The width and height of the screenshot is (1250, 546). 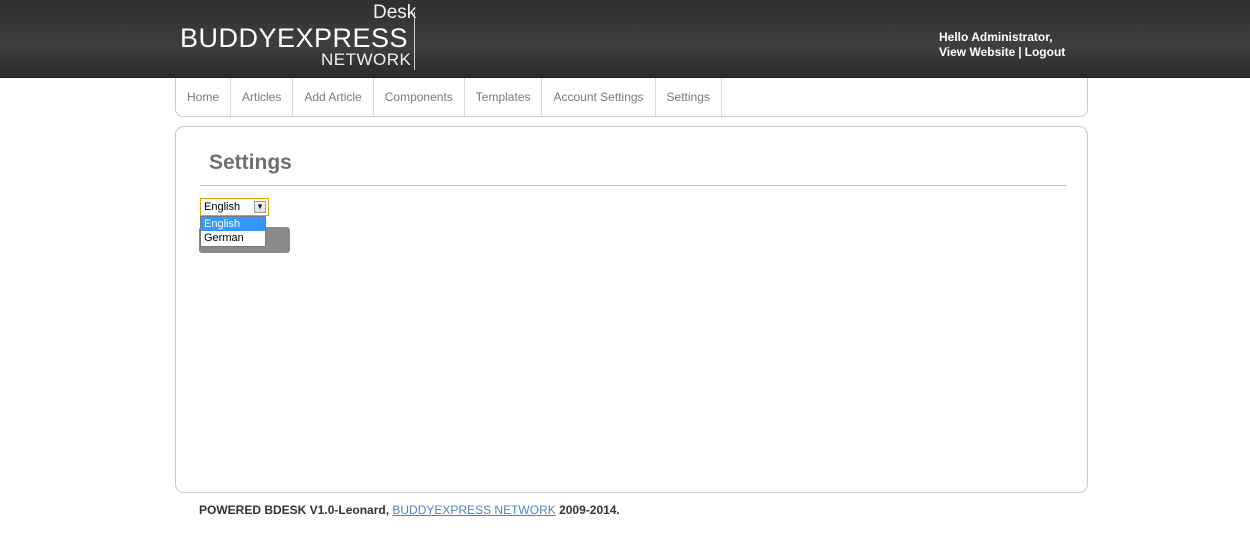 I want to click on user-greeting: Hello Administrator,, so click(x=996, y=37).